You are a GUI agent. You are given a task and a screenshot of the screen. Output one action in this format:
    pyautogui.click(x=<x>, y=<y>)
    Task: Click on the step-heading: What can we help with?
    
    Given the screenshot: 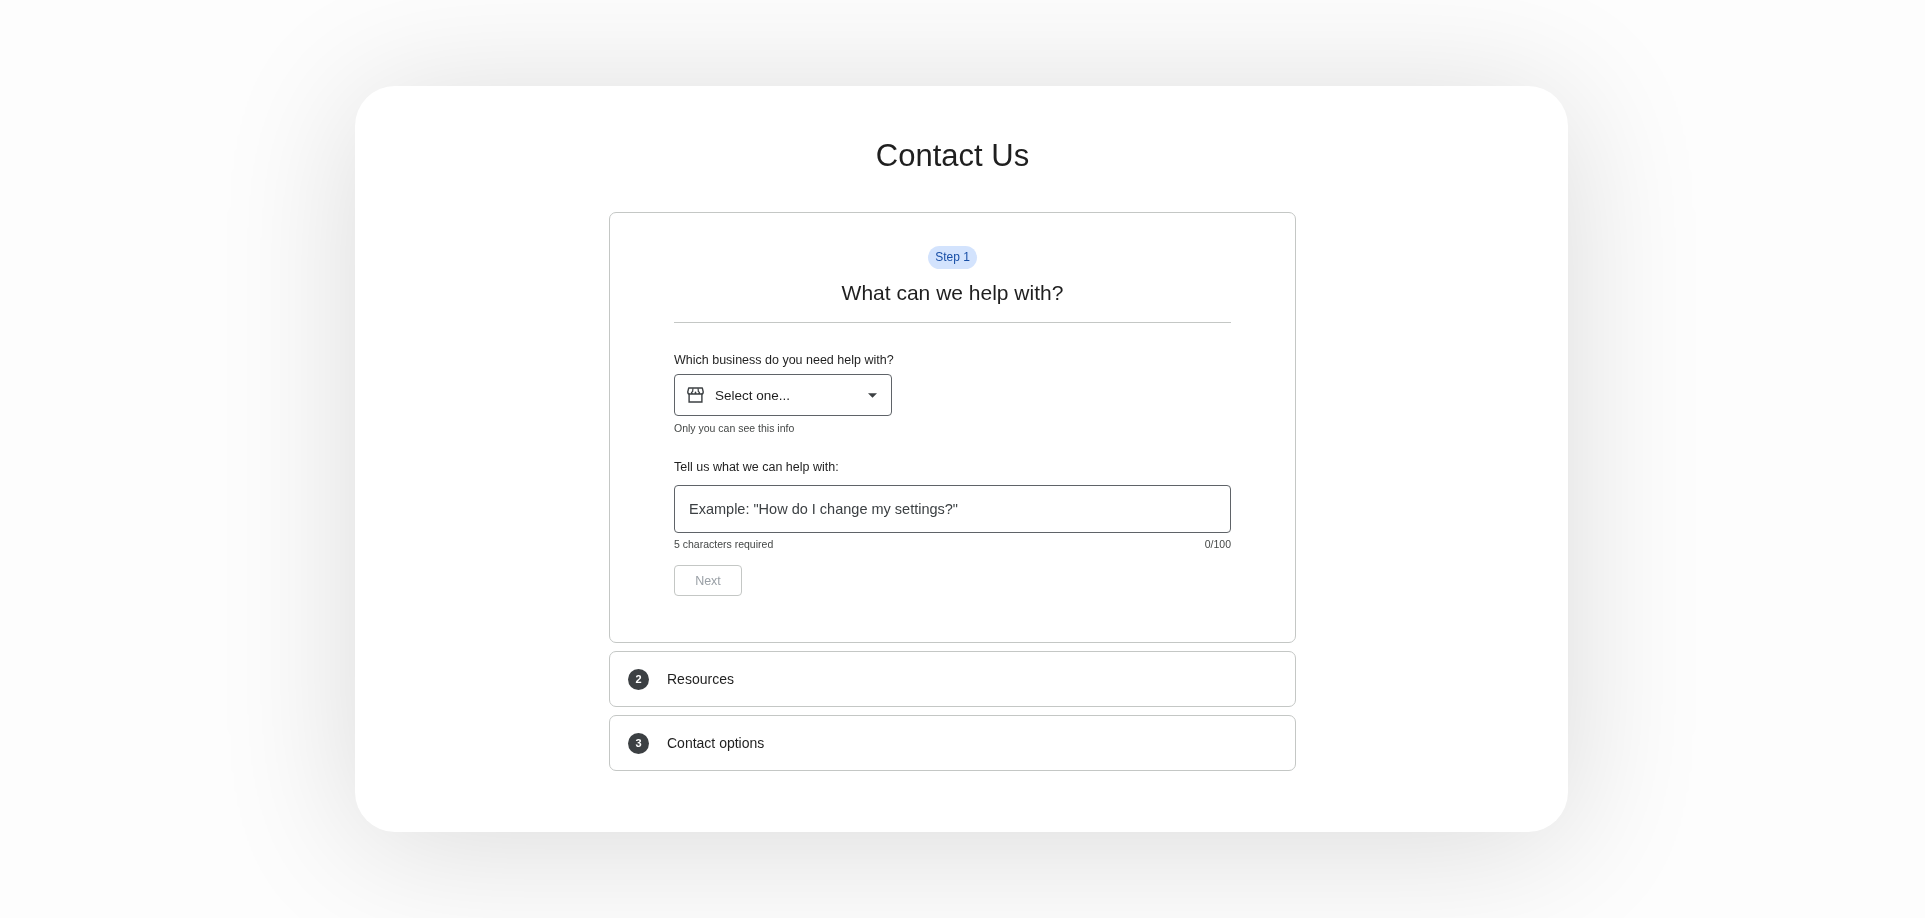 What is the action you would take?
    pyautogui.click(x=952, y=293)
    